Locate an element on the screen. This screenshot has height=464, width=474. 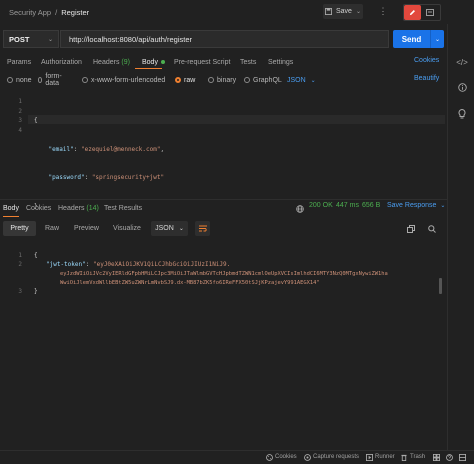
line-gutter: 1 2 3 4 is located at coordinates (15, 116).